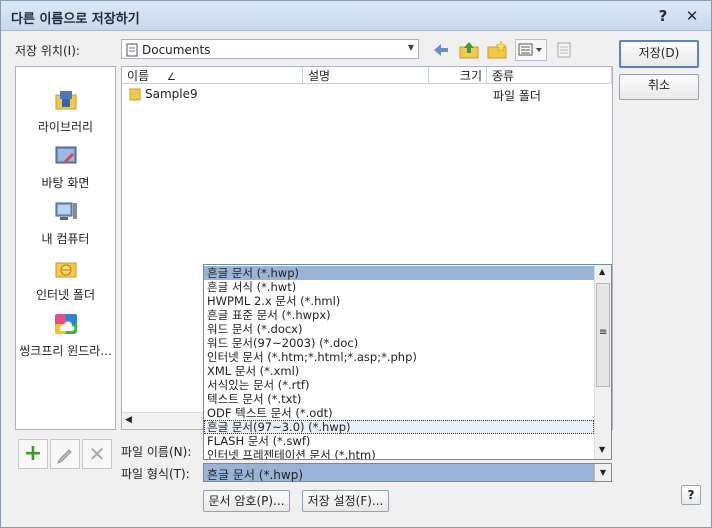 The width and height of the screenshot is (712, 528). Describe the element at coordinates (399, 329) in the screenshot. I see `filetype-option: 워드 문서 (*.docx)` at that location.